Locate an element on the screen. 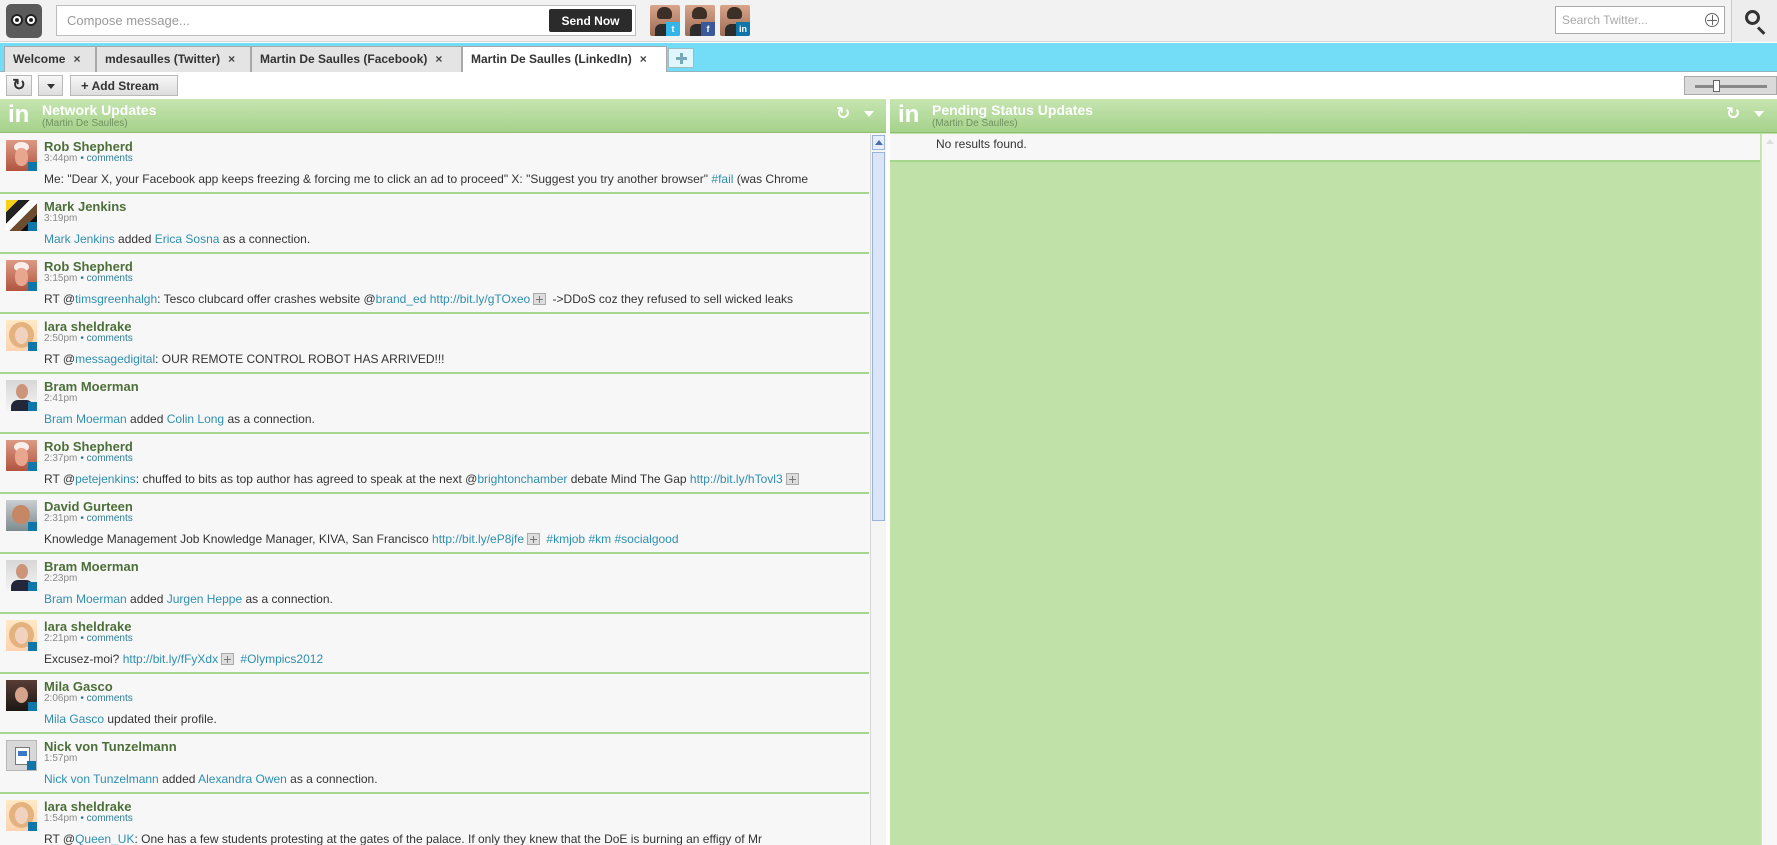  add-stream-button: + Add Stream is located at coordinates (124, 85).